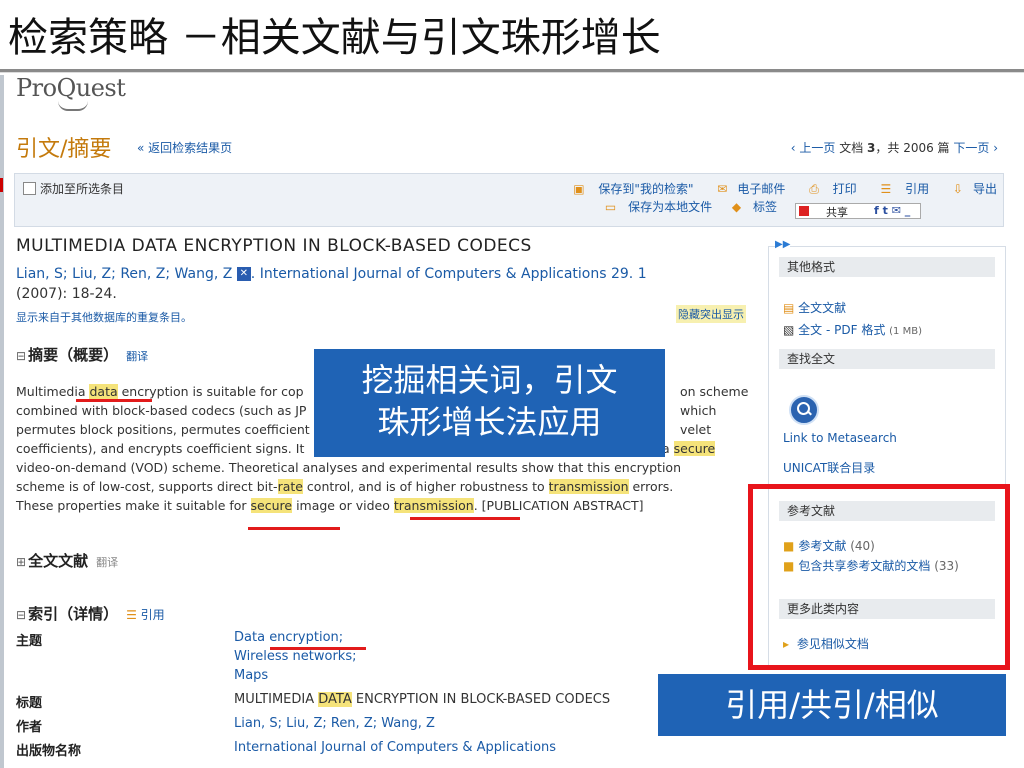 This screenshot has width=1024, height=768. What do you see at coordinates (651, 486) in the screenshot?
I see `abstract-text-run: errors.` at bounding box center [651, 486].